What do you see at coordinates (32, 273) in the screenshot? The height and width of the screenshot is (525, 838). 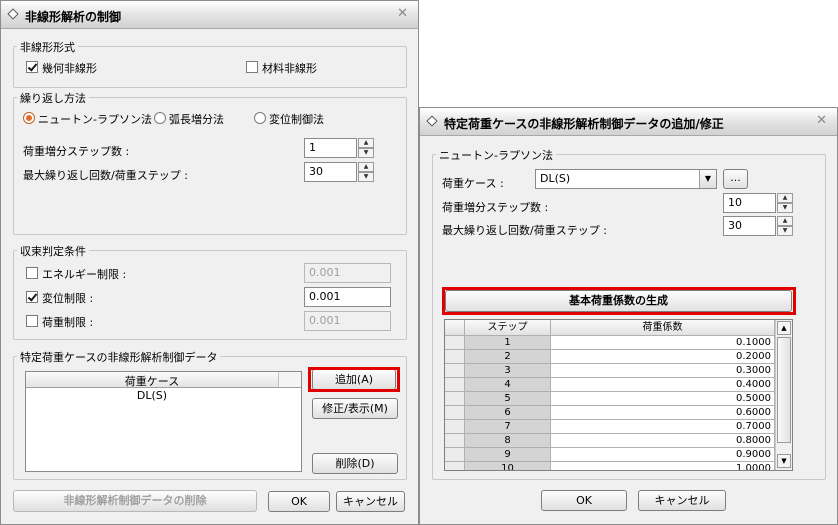 I see `energy-limit-checkbox` at bounding box center [32, 273].